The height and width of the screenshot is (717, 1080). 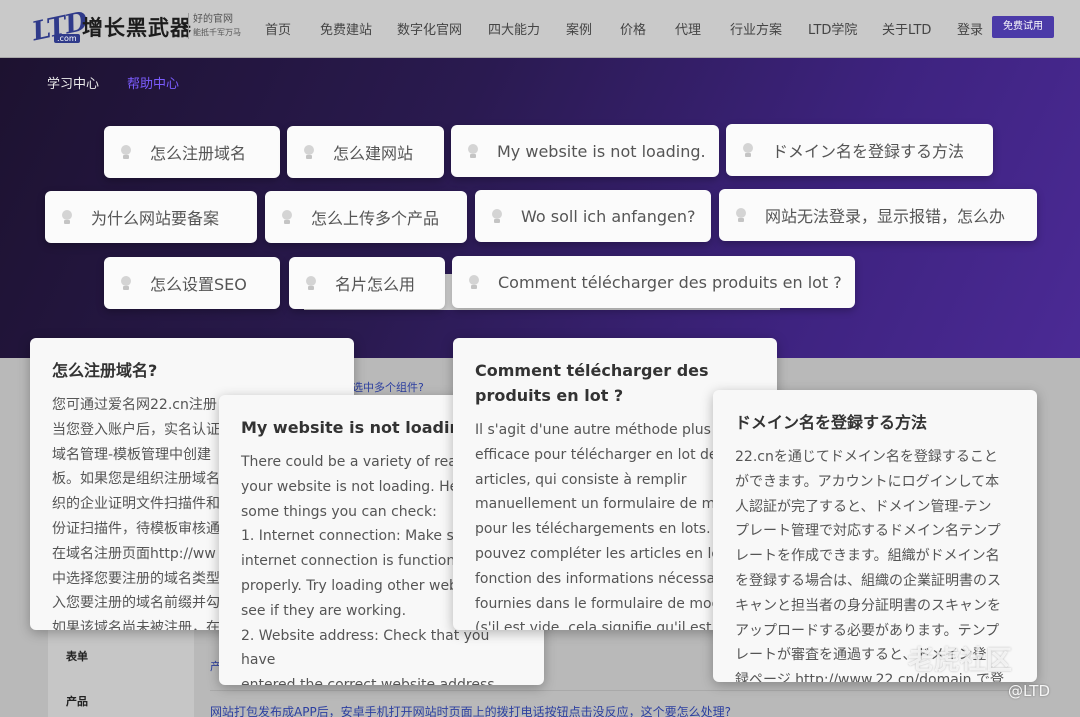 I want to click on chip-seo-settings: 怎么设置SEO, so click(x=192, y=283).